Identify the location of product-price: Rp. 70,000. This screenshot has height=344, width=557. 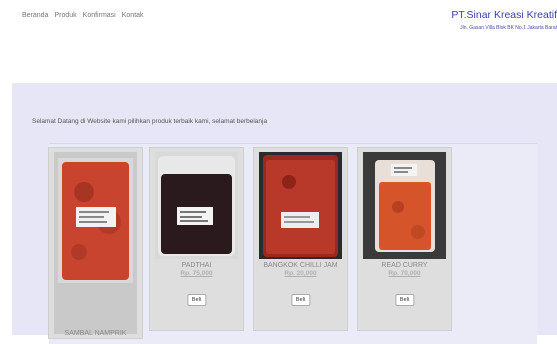
(404, 273).